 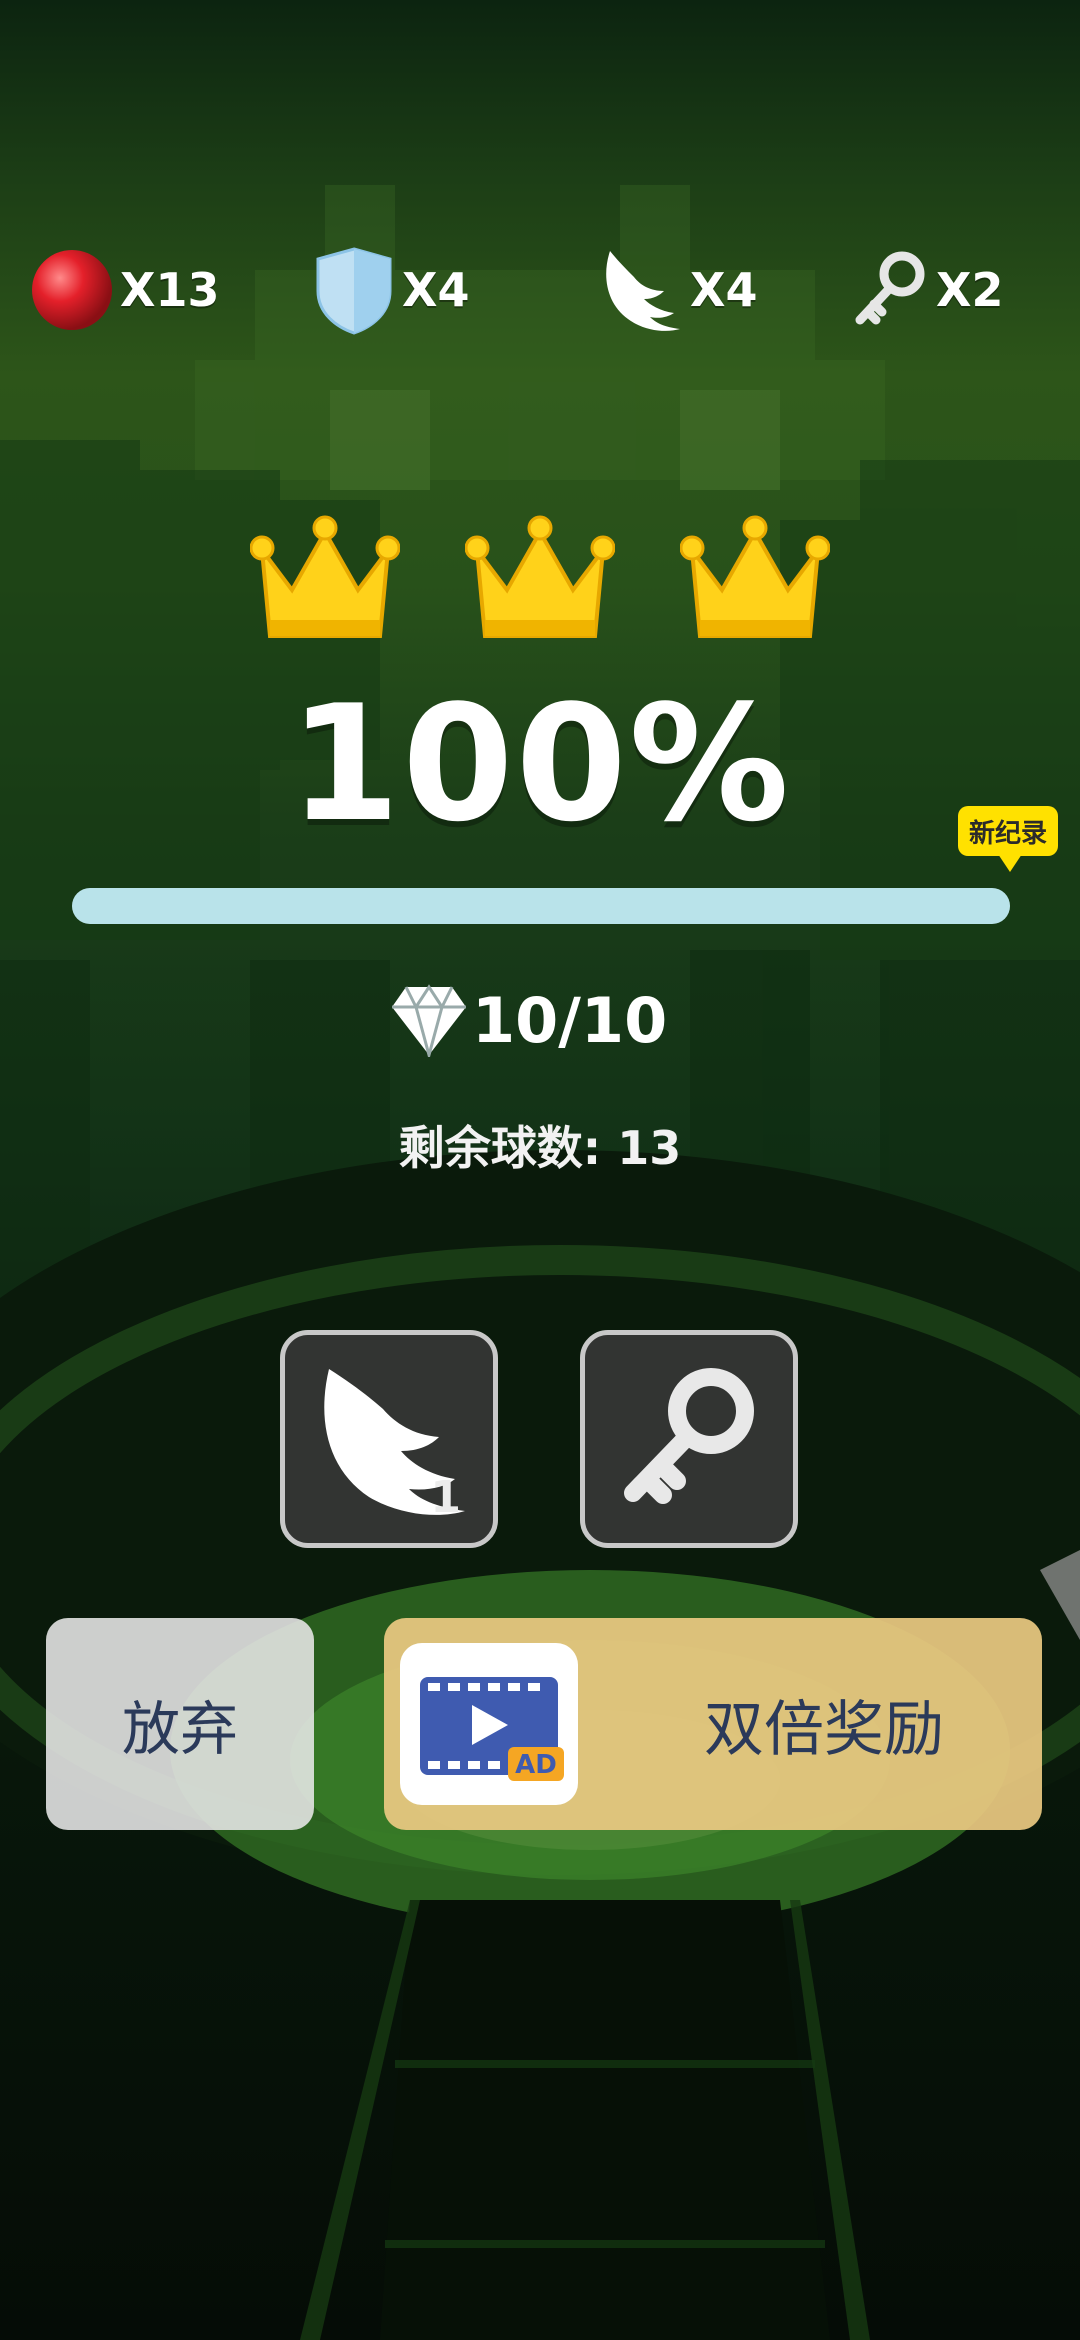 I want to click on shield-icon, so click(x=354, y=291).